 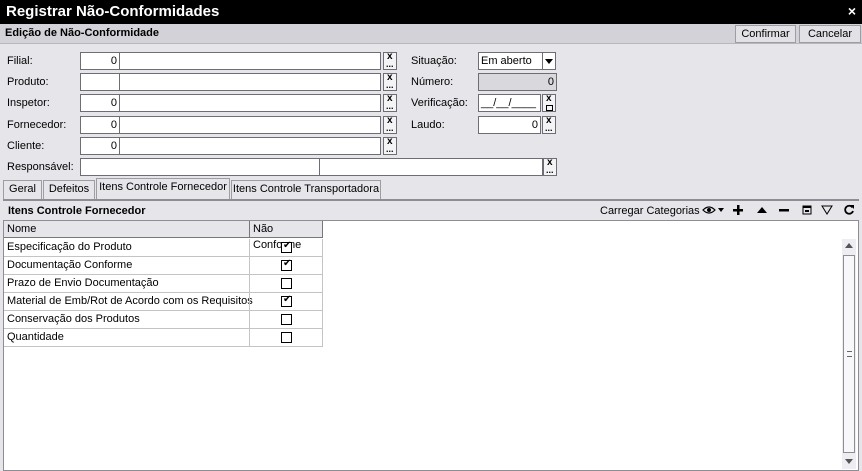 What do you see at coordinates (431, 167) in the screenshot?
I see `responsavel-name-field` at bounding box center [431, 167].